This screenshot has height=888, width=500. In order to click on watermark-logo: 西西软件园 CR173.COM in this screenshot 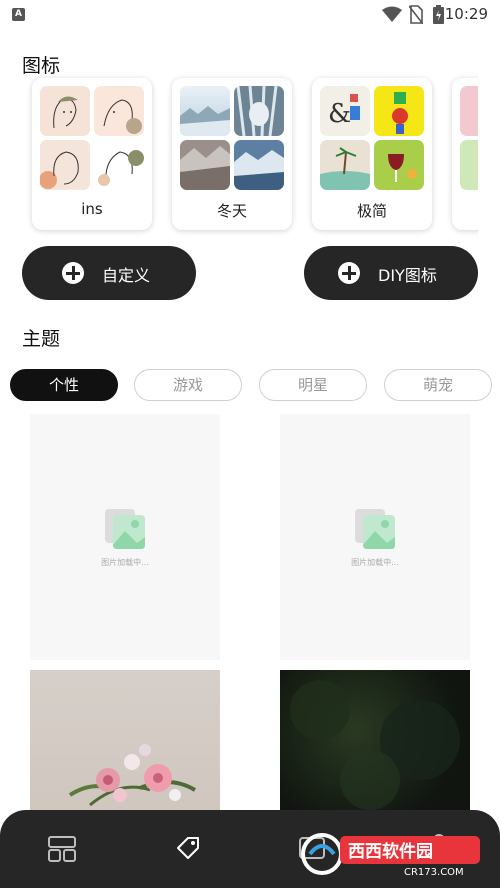, I will do `click(392, 854)`.